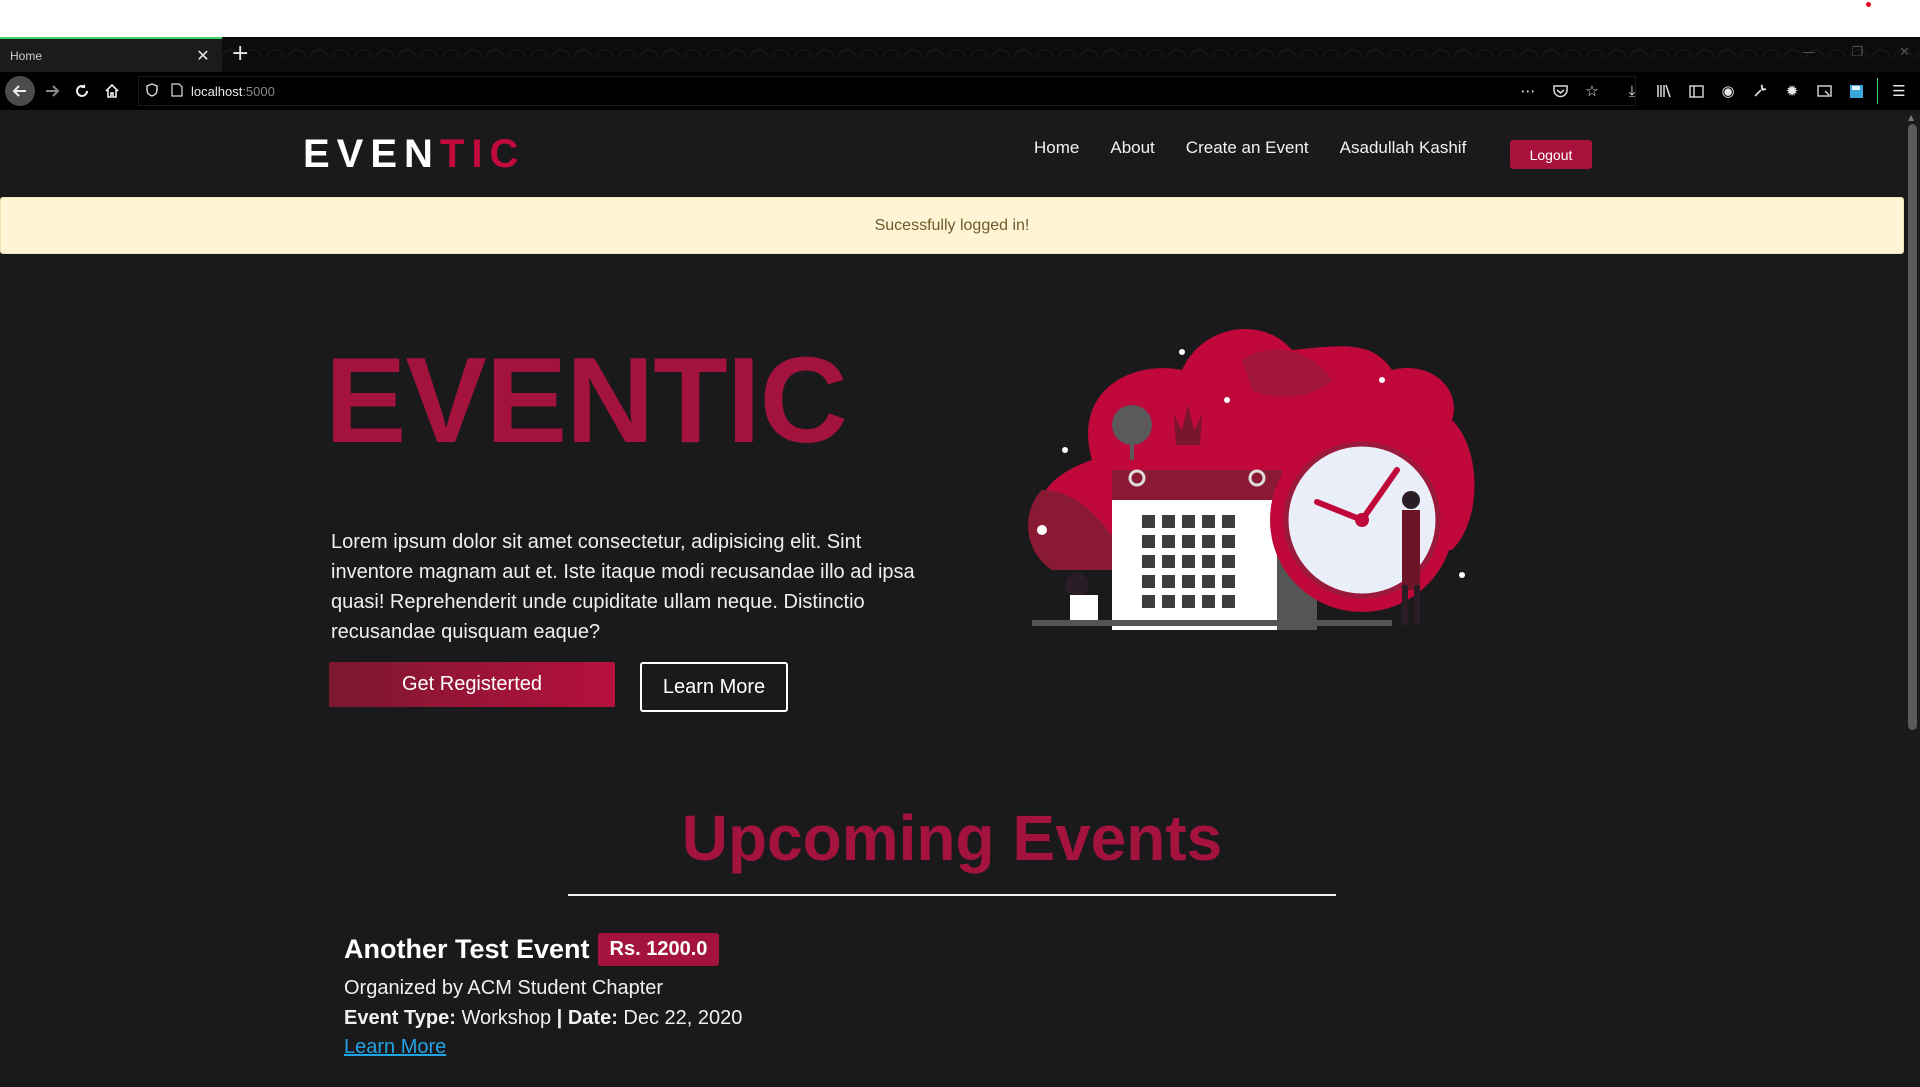 This screenshot has height=1087, width=1920. I want to click on learn-more-button: Learn More, so click(714, 687).